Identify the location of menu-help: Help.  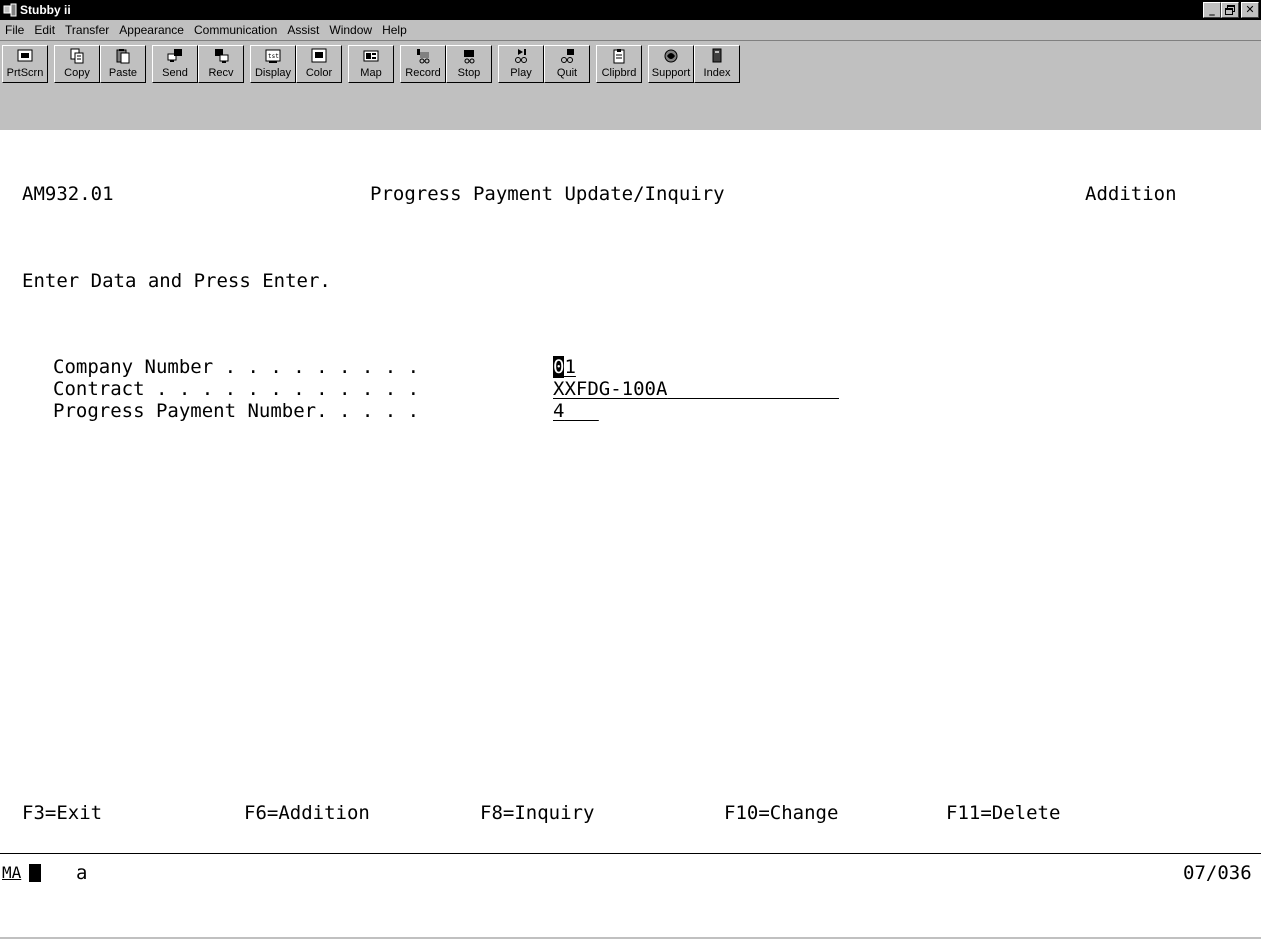
(394, 30).